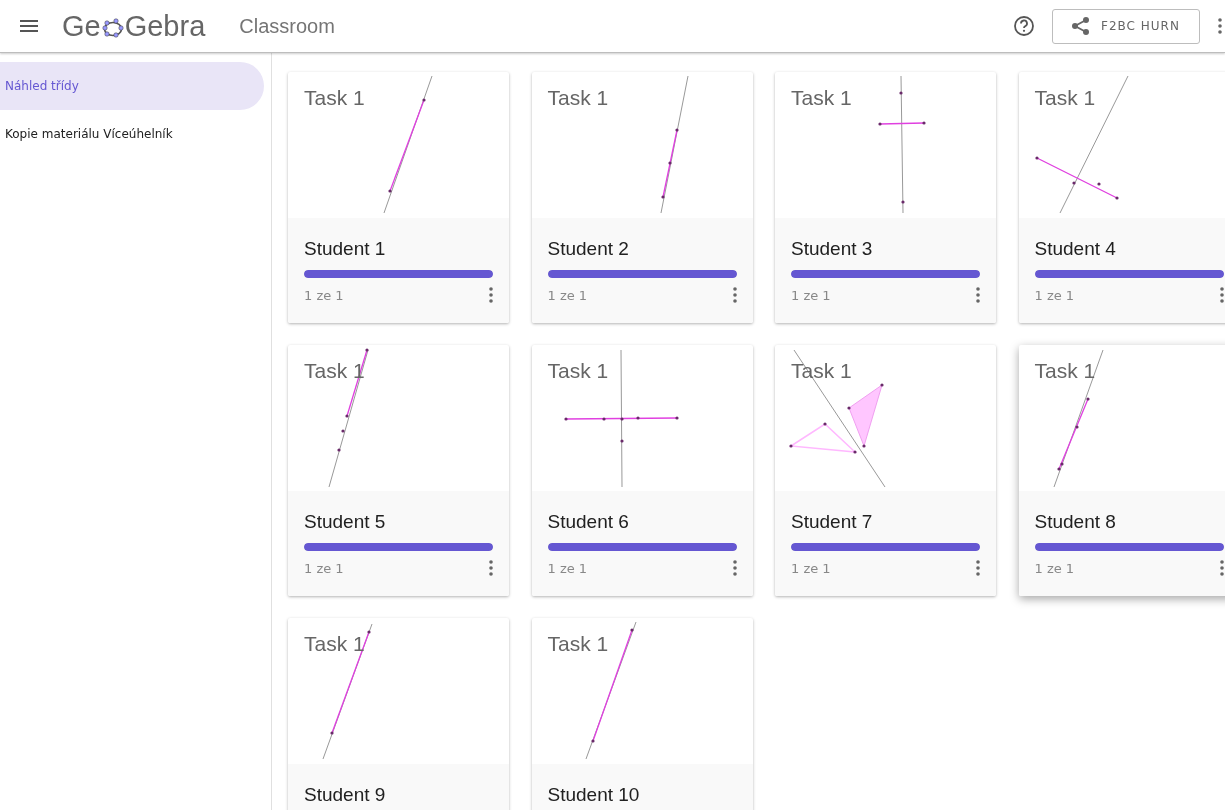  What do you see at coordinates (588, 522) in the screenshot?
I see `student-name: Student 6` at bounding box center [588, 522].